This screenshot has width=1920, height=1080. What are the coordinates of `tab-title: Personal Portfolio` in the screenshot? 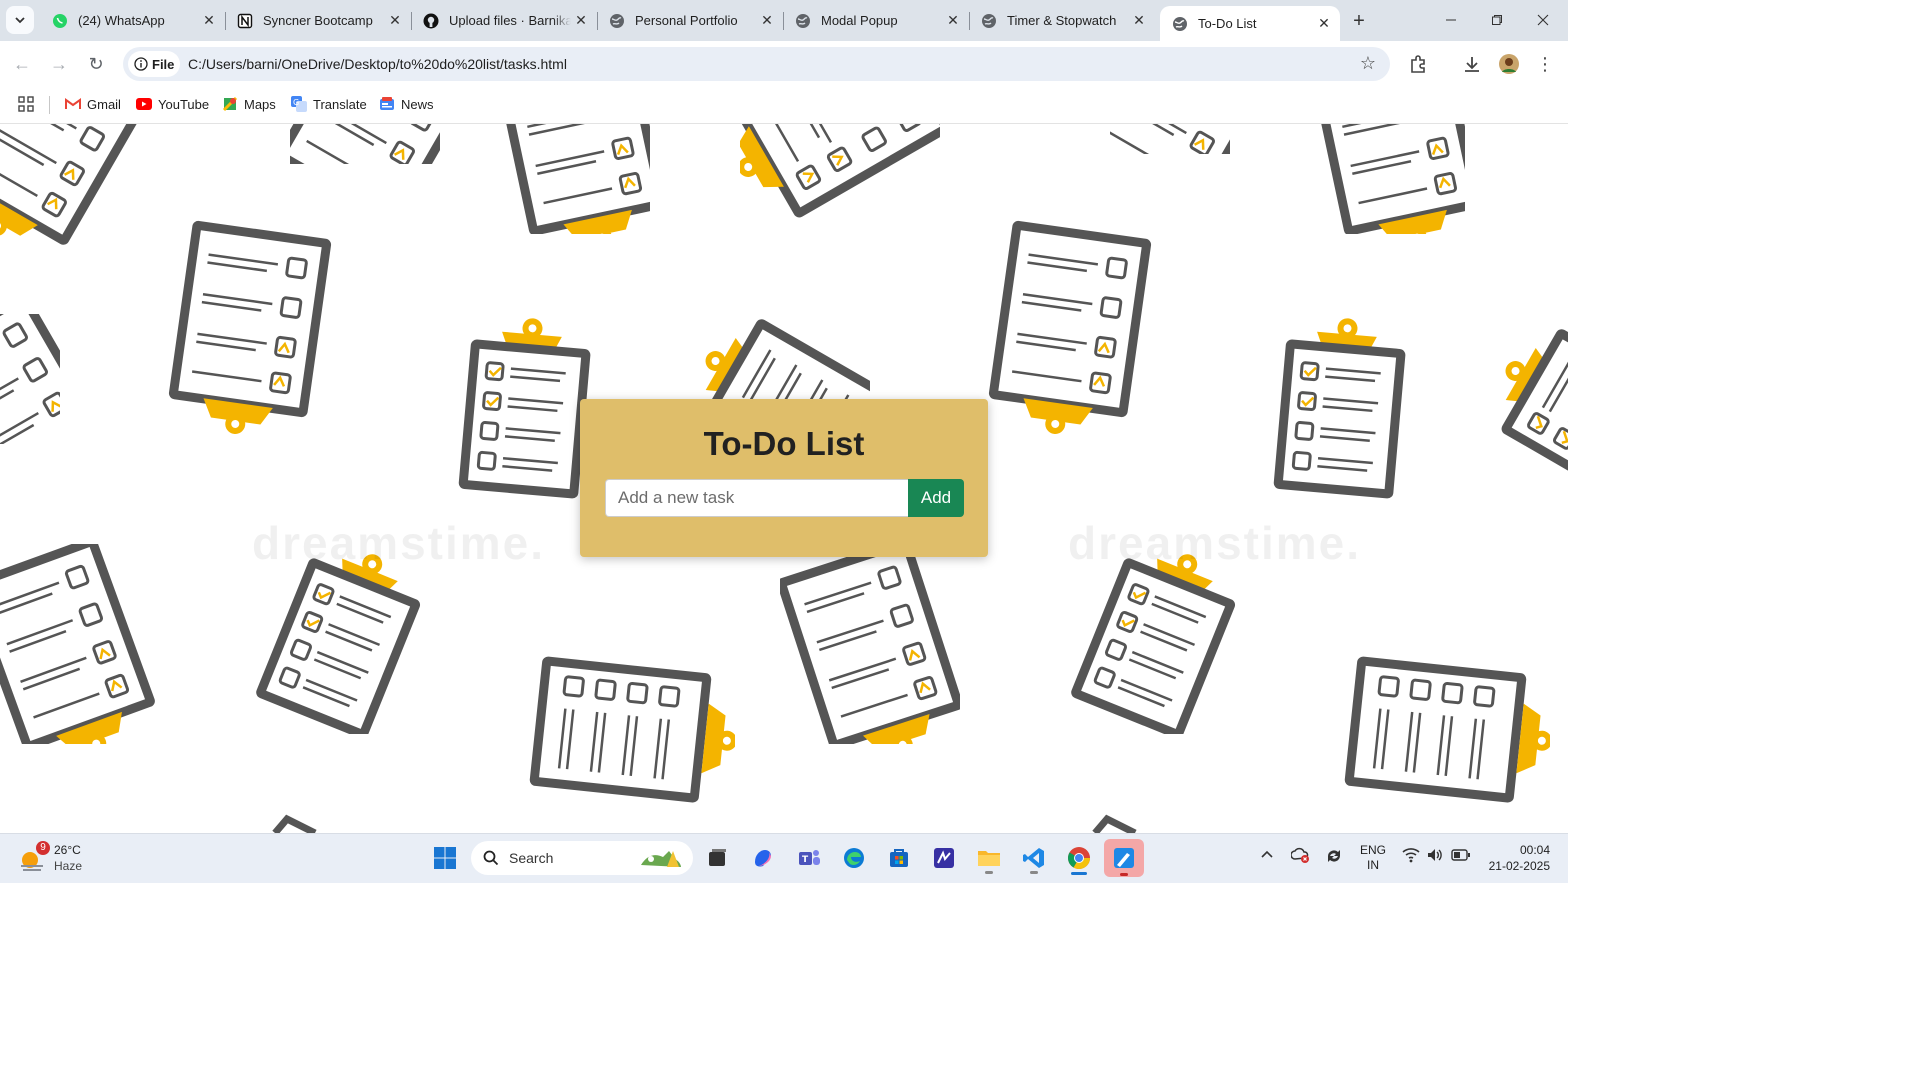 It's located at (686, 20).